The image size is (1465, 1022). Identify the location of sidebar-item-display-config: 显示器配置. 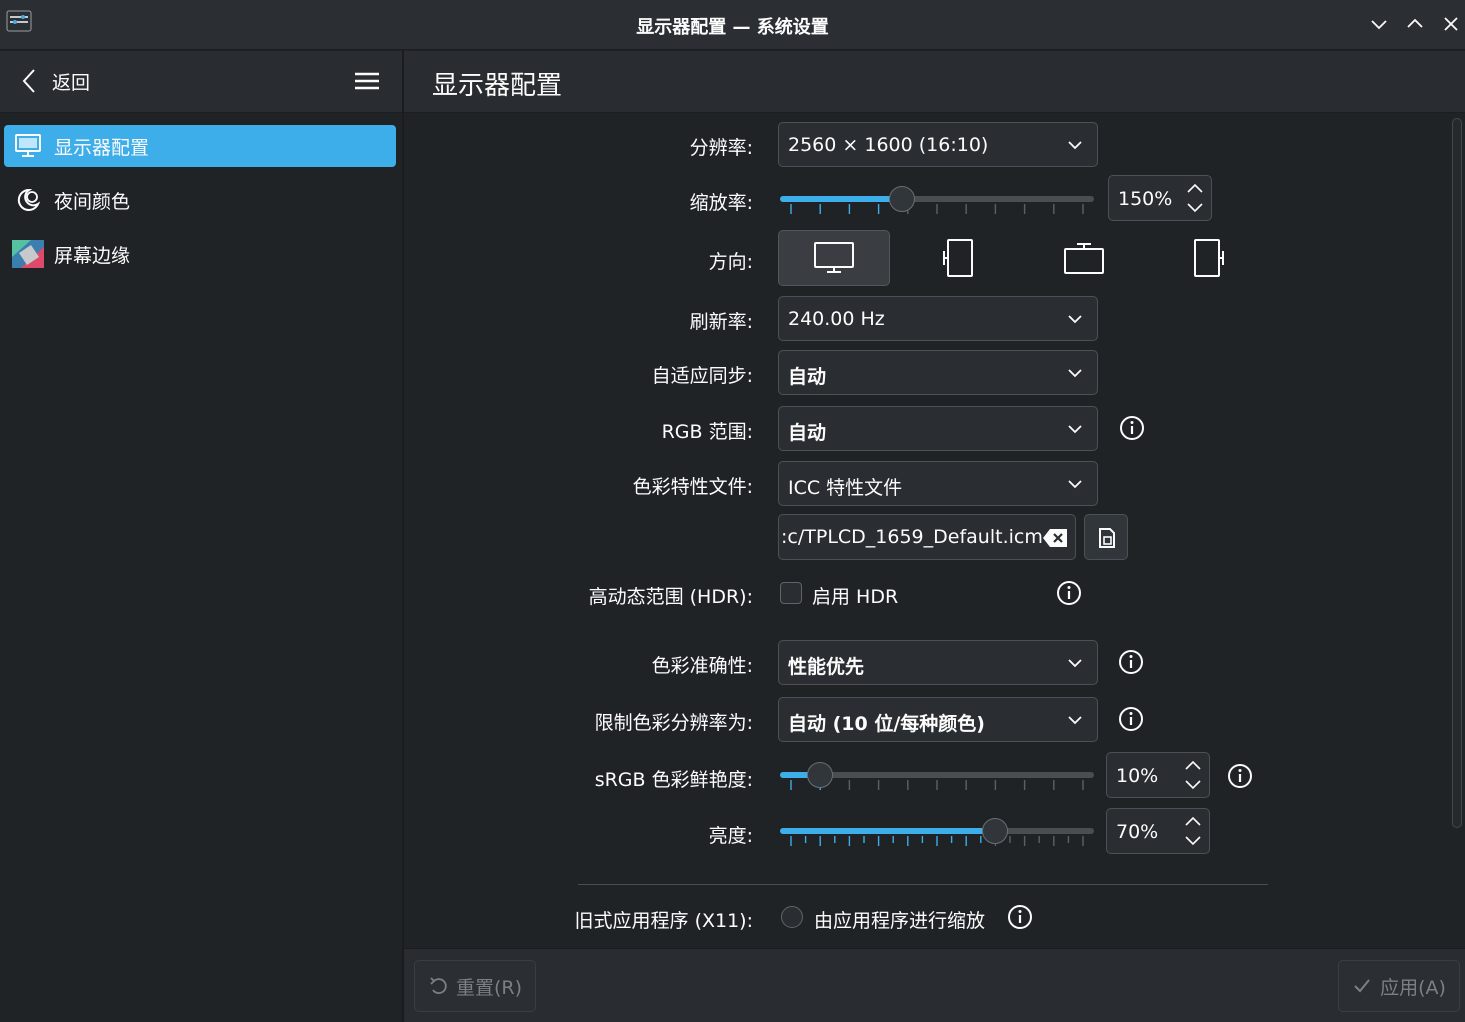
(200, 146).